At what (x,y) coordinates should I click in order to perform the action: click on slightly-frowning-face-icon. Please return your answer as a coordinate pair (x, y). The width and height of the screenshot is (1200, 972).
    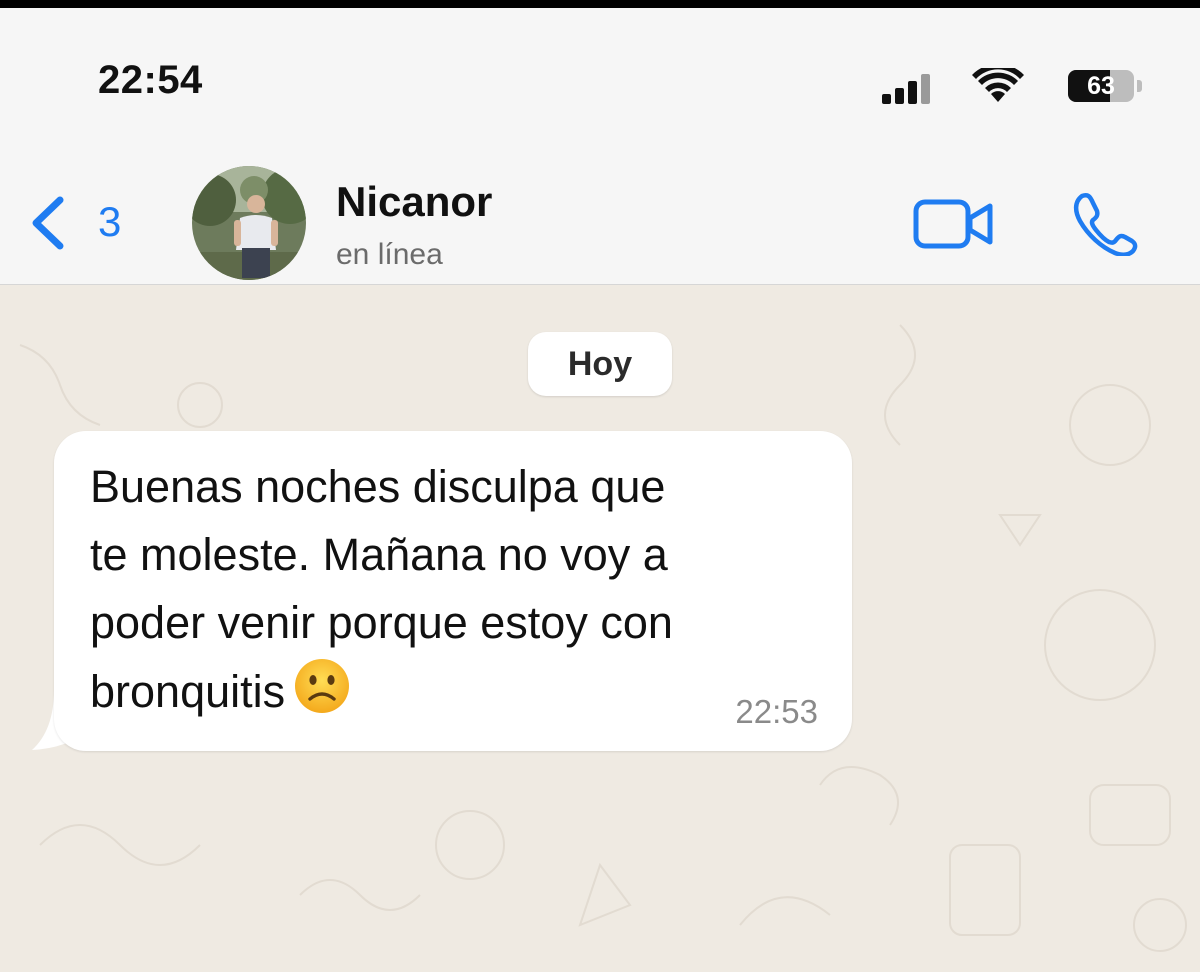
    Looking at the image, I should click on (322, 686).